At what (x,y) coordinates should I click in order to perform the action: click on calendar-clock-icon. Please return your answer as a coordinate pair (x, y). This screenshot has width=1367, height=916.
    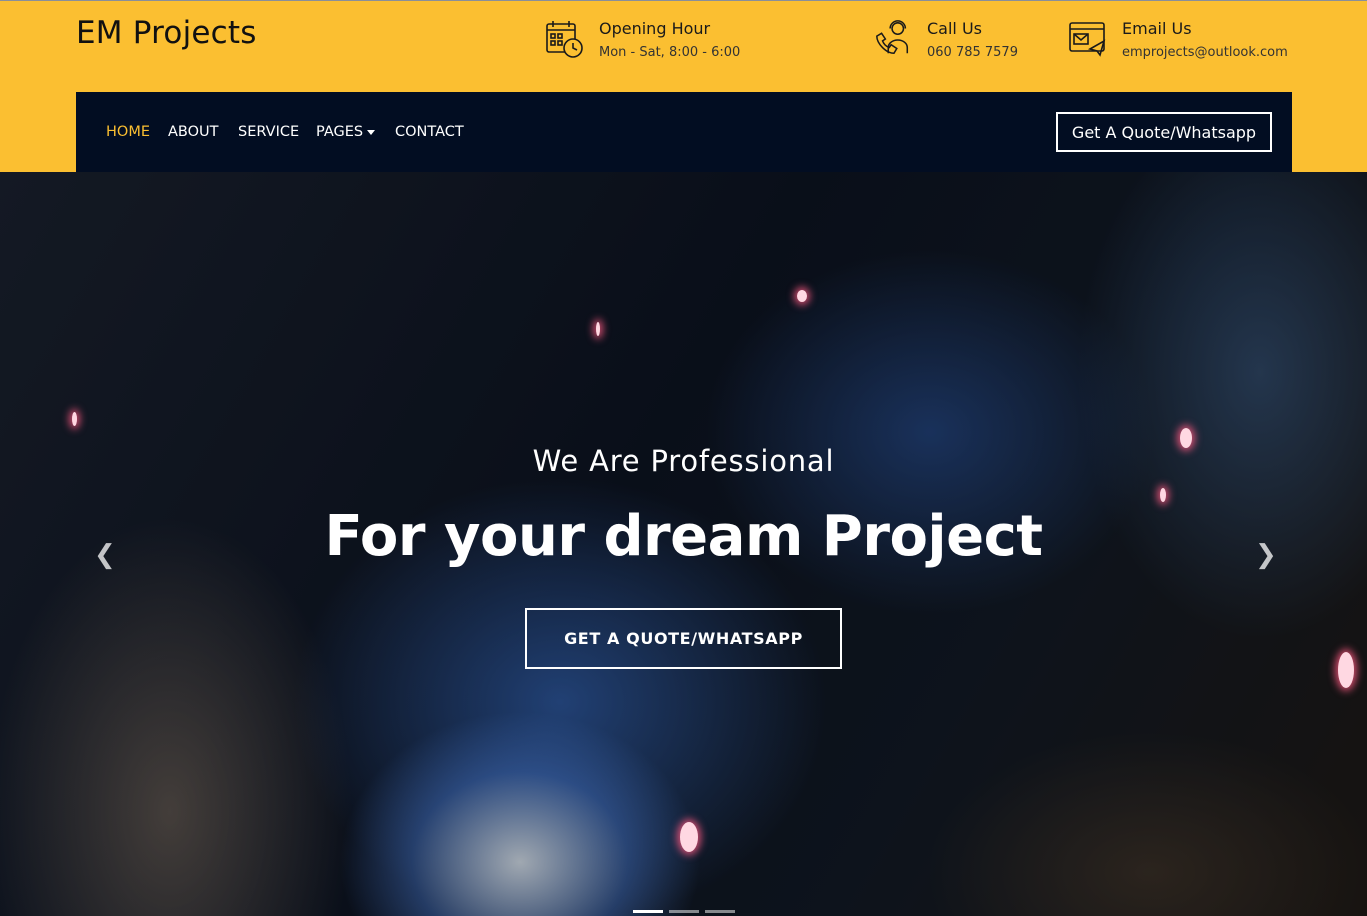
    Looking at the image, I should click on (565, 39).